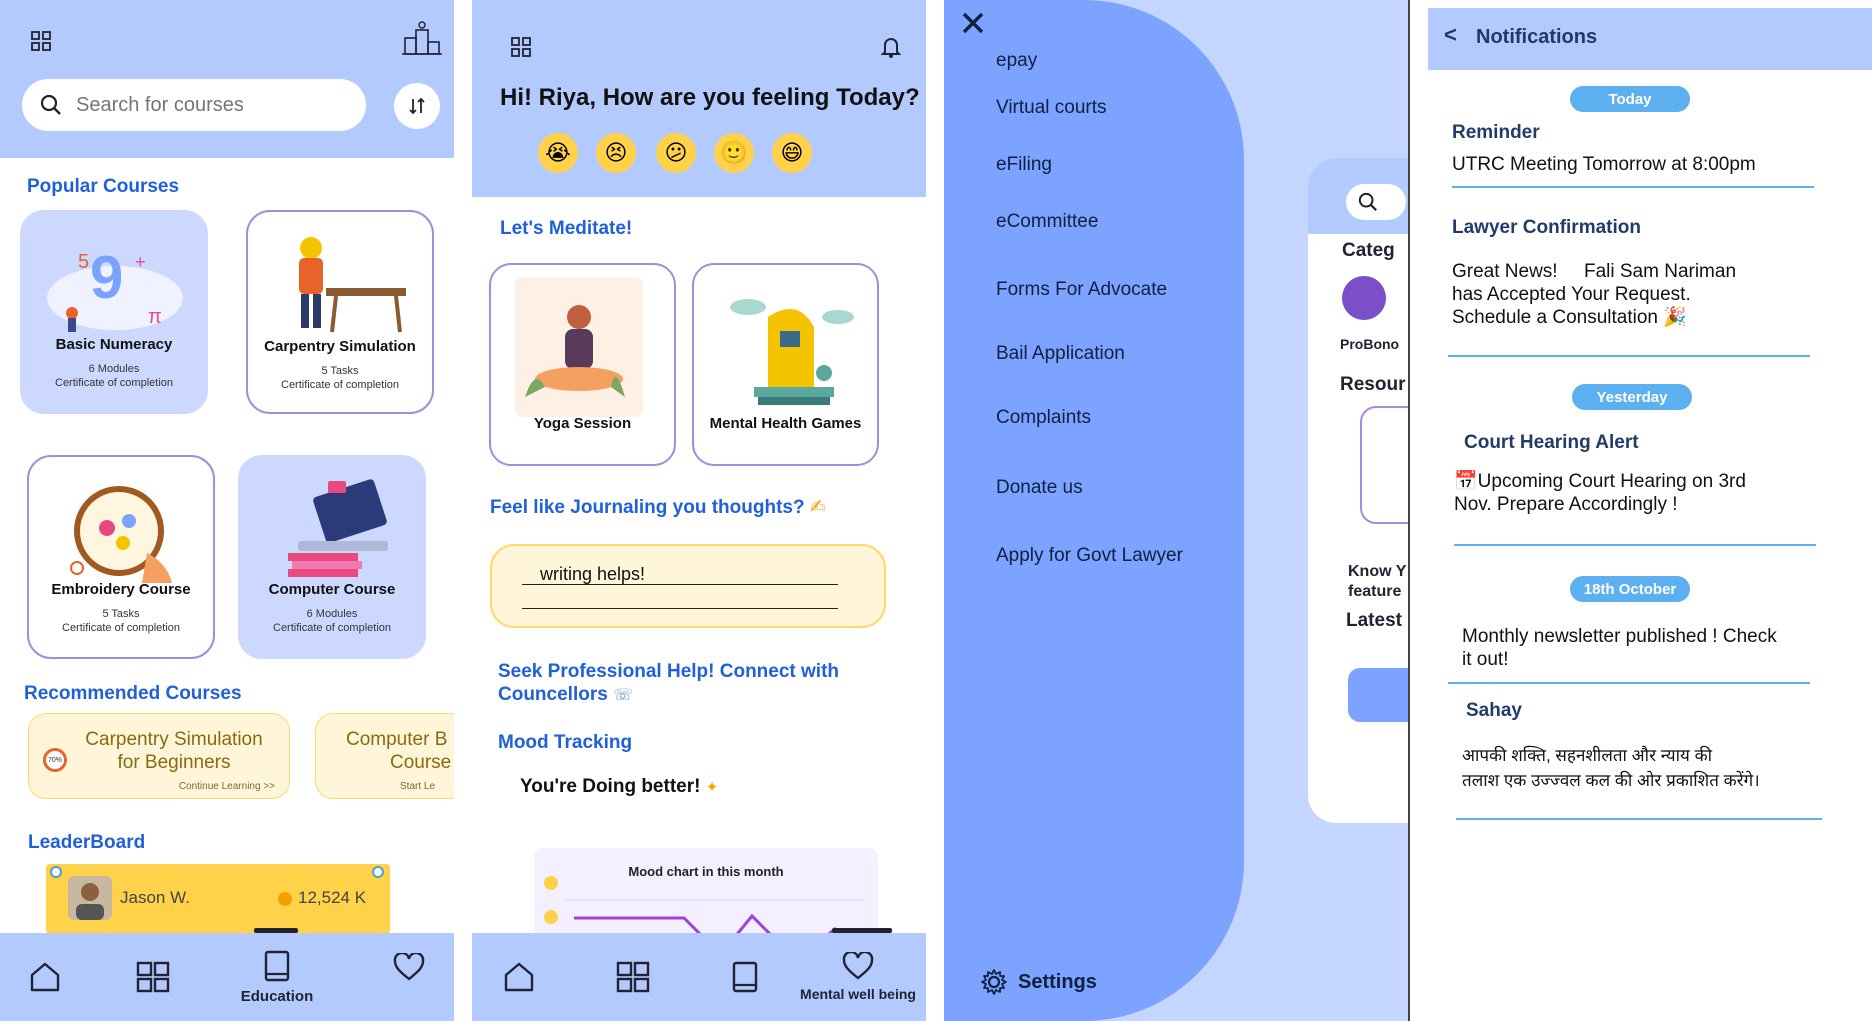 The image size is (1872, 1021). I want to click on search-bar, so click(194, 105).